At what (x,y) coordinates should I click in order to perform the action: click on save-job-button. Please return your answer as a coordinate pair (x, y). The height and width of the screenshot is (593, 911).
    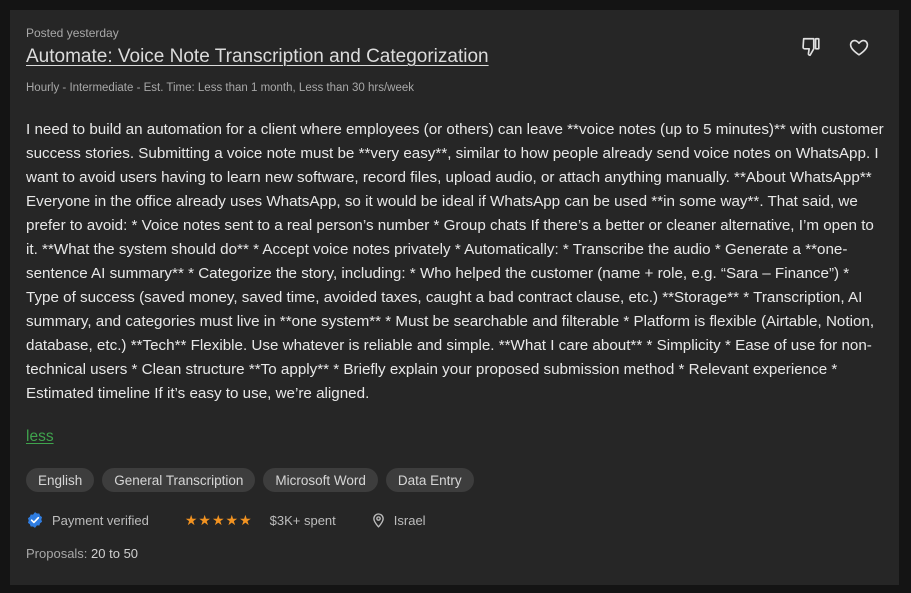
    Looking at the image, I should click on (859, 49).